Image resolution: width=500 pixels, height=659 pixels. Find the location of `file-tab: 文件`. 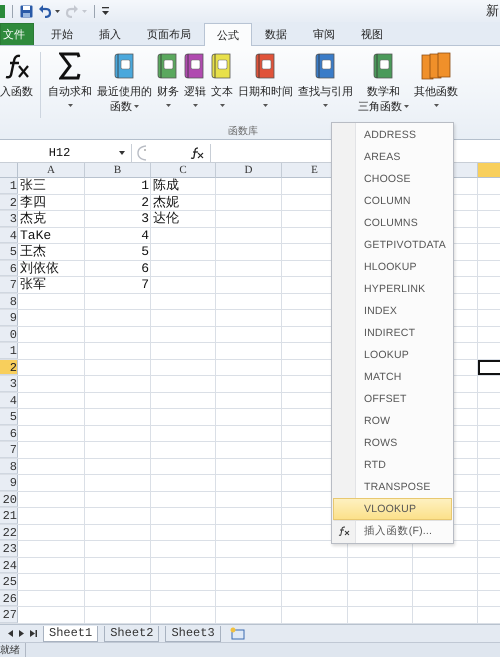

file-tab: 文件 is located at coordinates (17, 34).